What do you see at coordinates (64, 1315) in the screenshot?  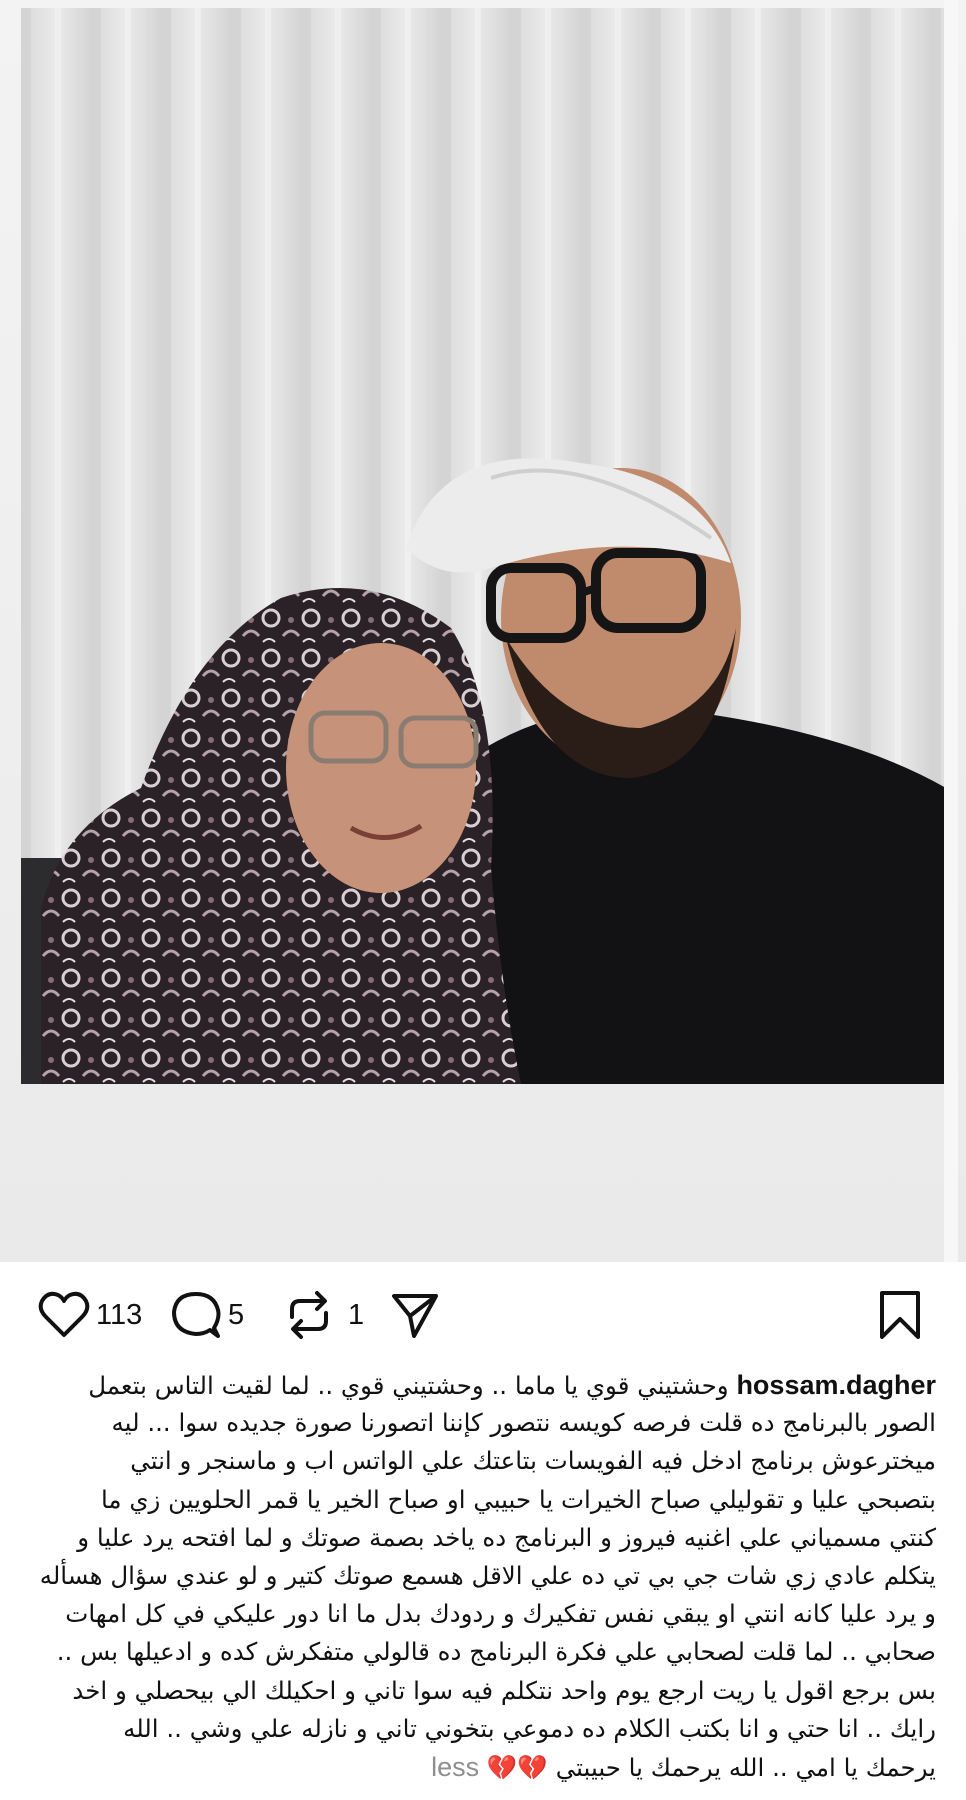 I see `heart-icon` at bounding box center [64, 1315].